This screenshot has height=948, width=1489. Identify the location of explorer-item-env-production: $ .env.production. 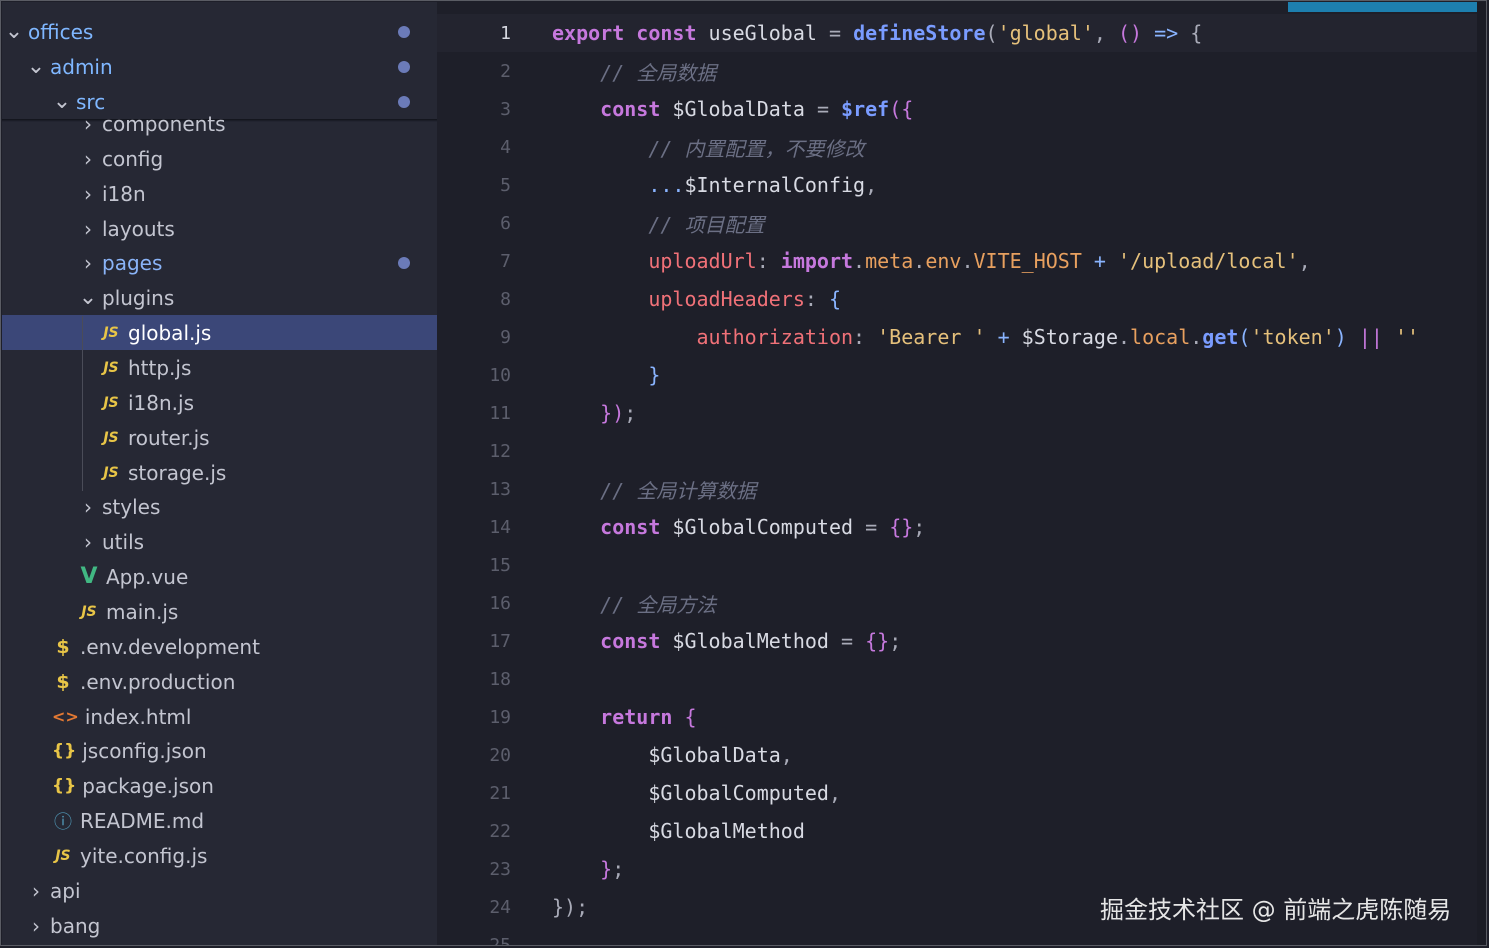
(219, 681).